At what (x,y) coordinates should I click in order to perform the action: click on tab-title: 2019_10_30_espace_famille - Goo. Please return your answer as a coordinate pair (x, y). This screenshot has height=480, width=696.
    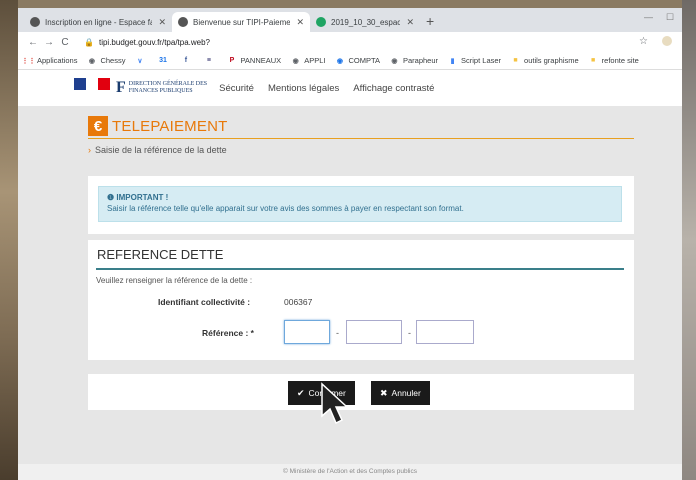
    Looking at the image, I should click on (366, 22).